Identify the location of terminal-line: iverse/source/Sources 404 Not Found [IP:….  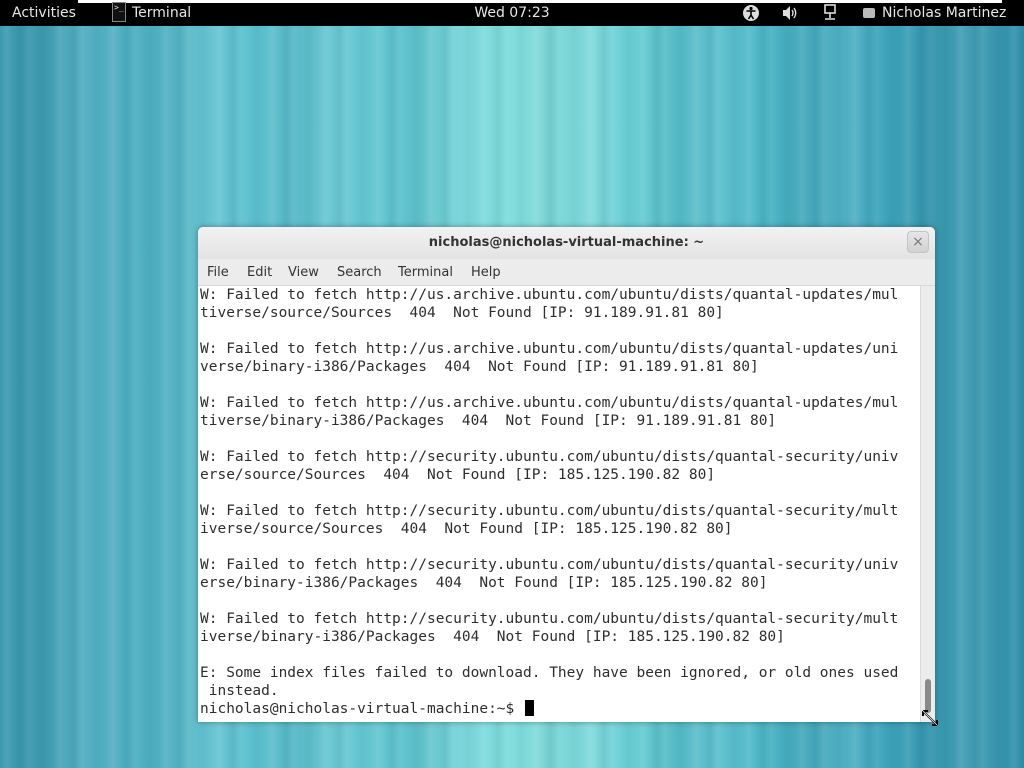
(466, 529).